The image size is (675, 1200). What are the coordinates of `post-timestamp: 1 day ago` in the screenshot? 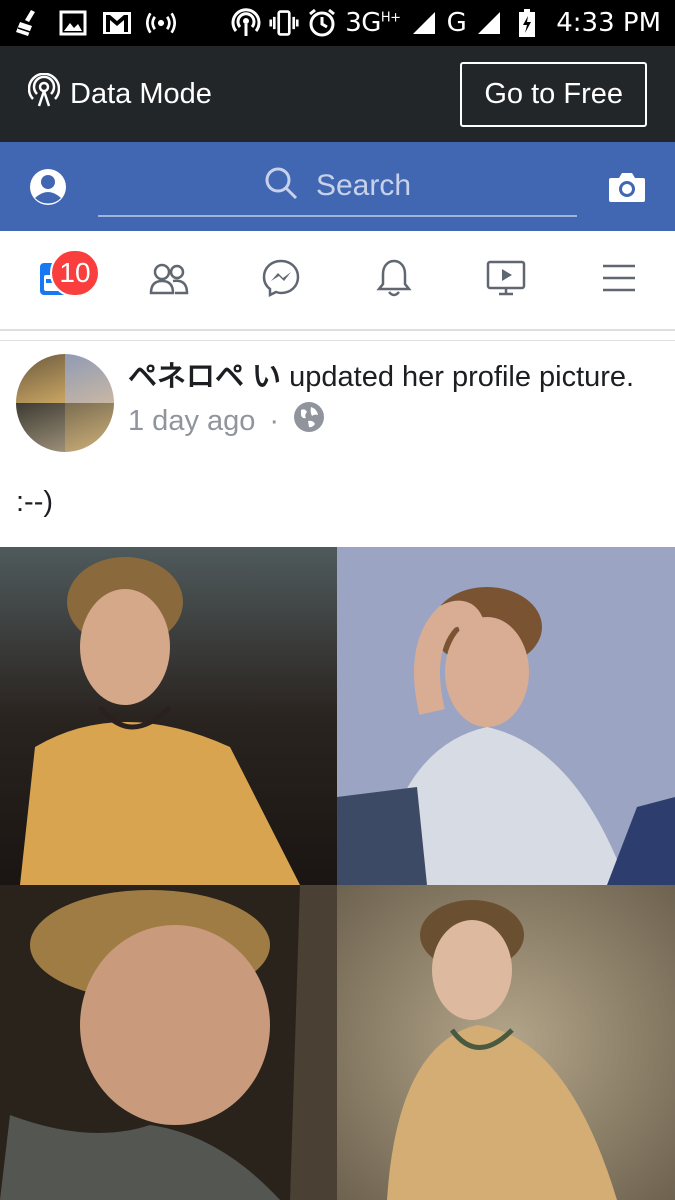 It's located at (191, 421).